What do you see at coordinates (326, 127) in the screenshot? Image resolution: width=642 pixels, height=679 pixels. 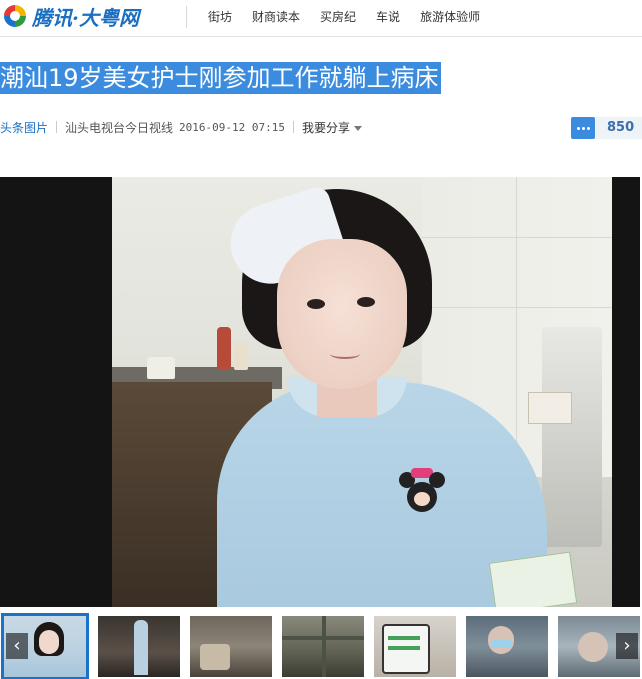 I see `share-label: 我要分享` at bounding box center [326, 127].